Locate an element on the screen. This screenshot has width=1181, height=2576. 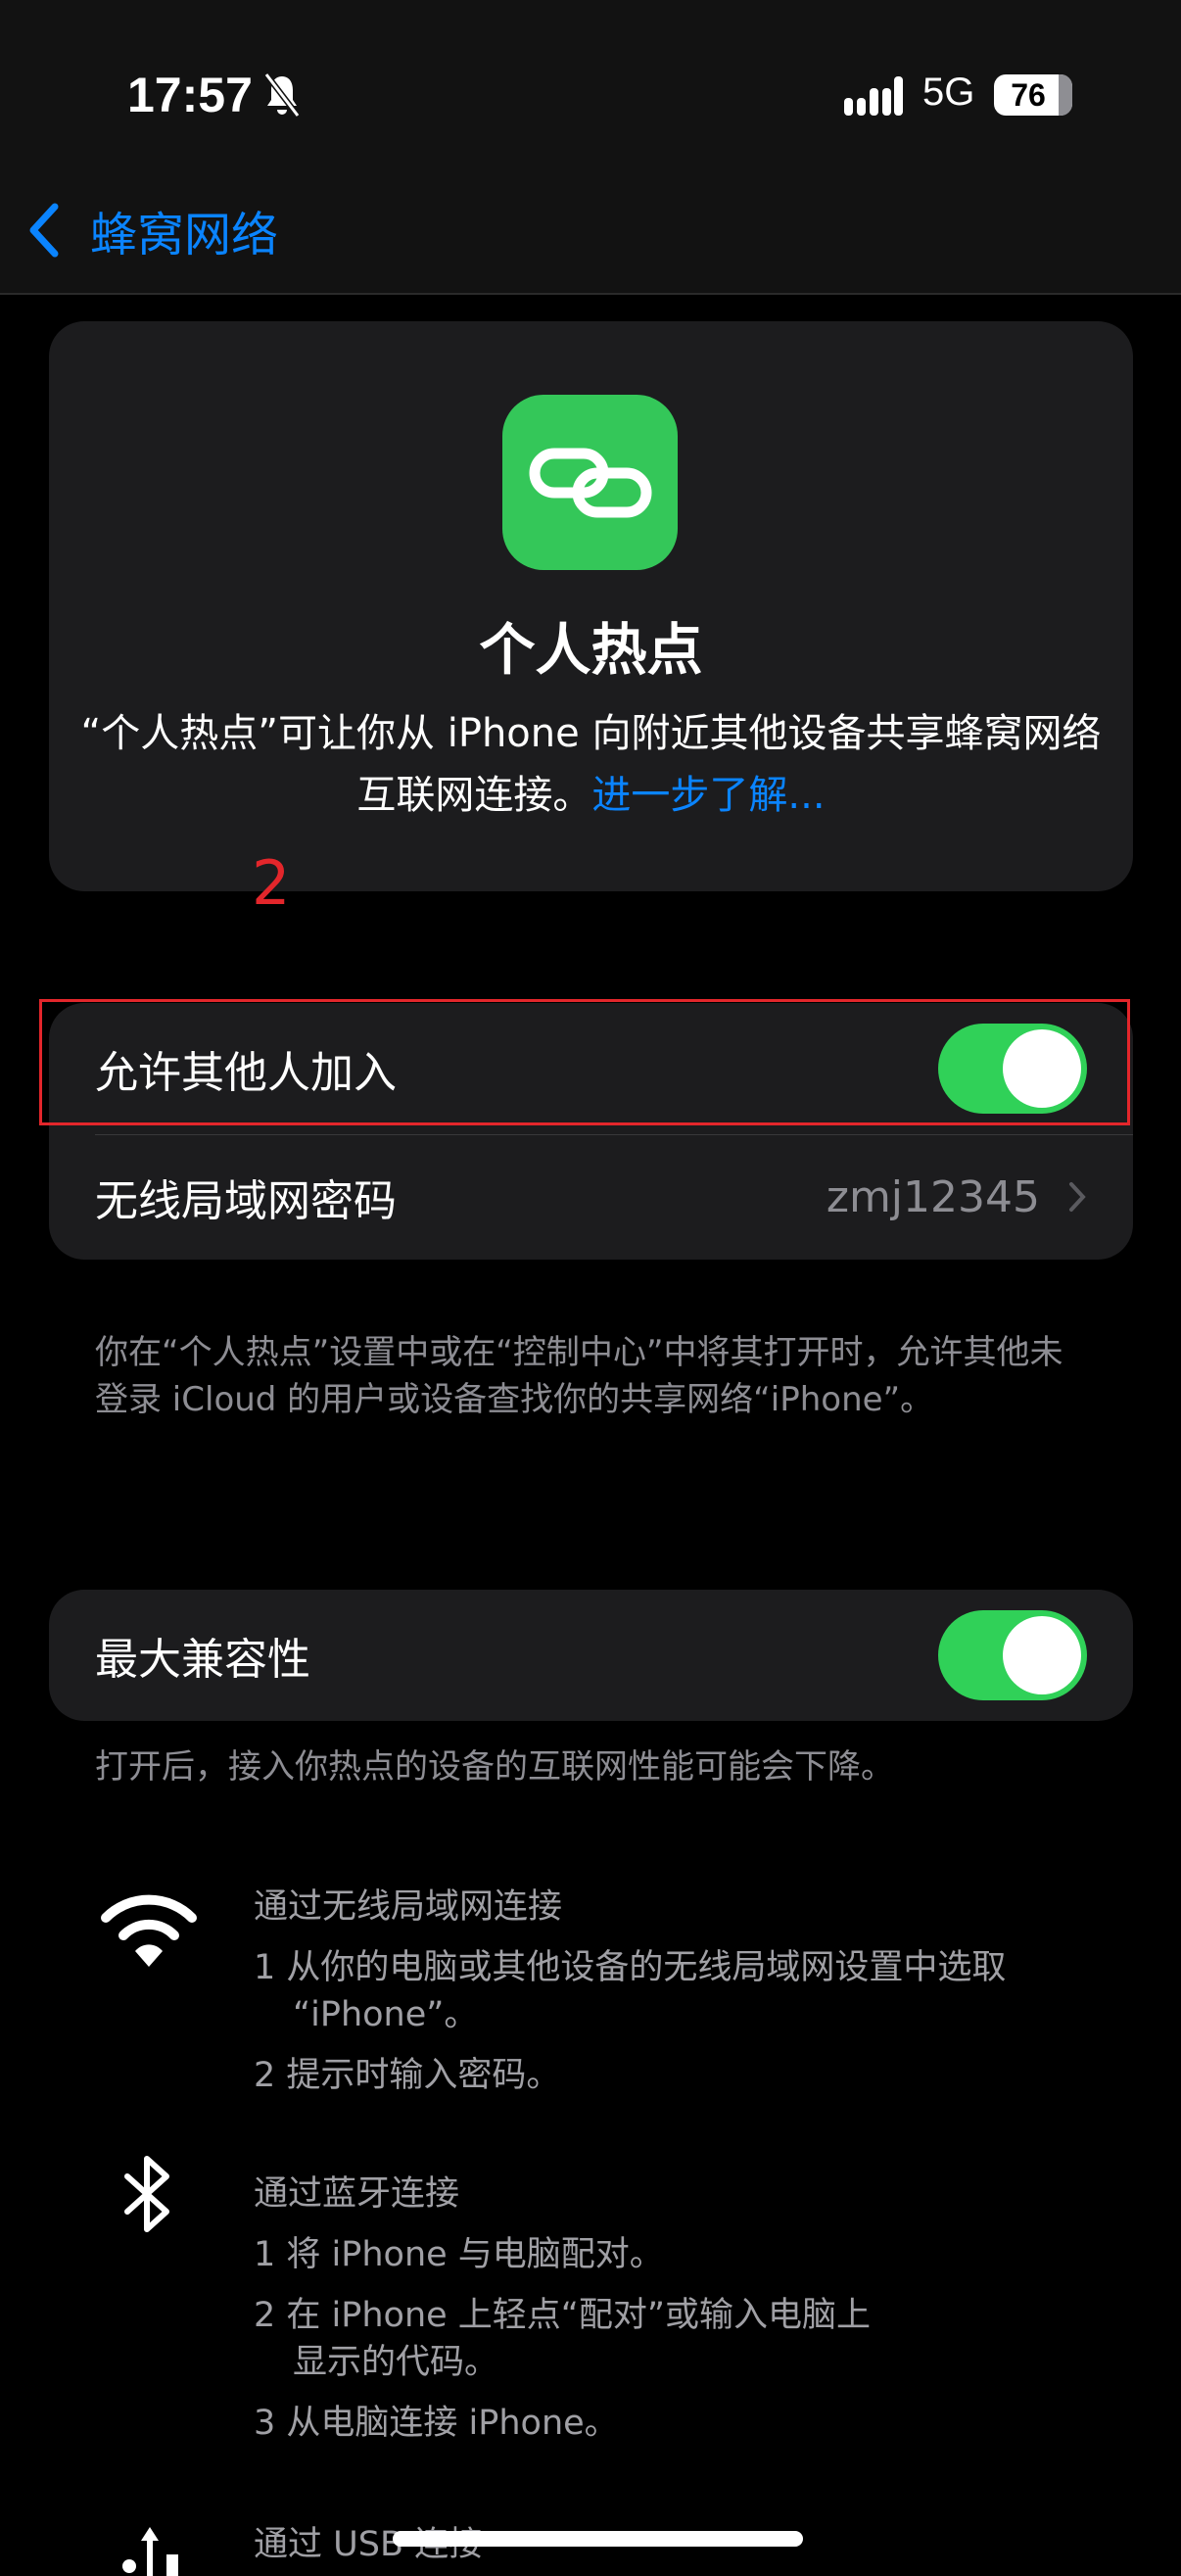
bt-step: 3 从电脑连接 iPhone。 is located at coordinates (437, 2423).